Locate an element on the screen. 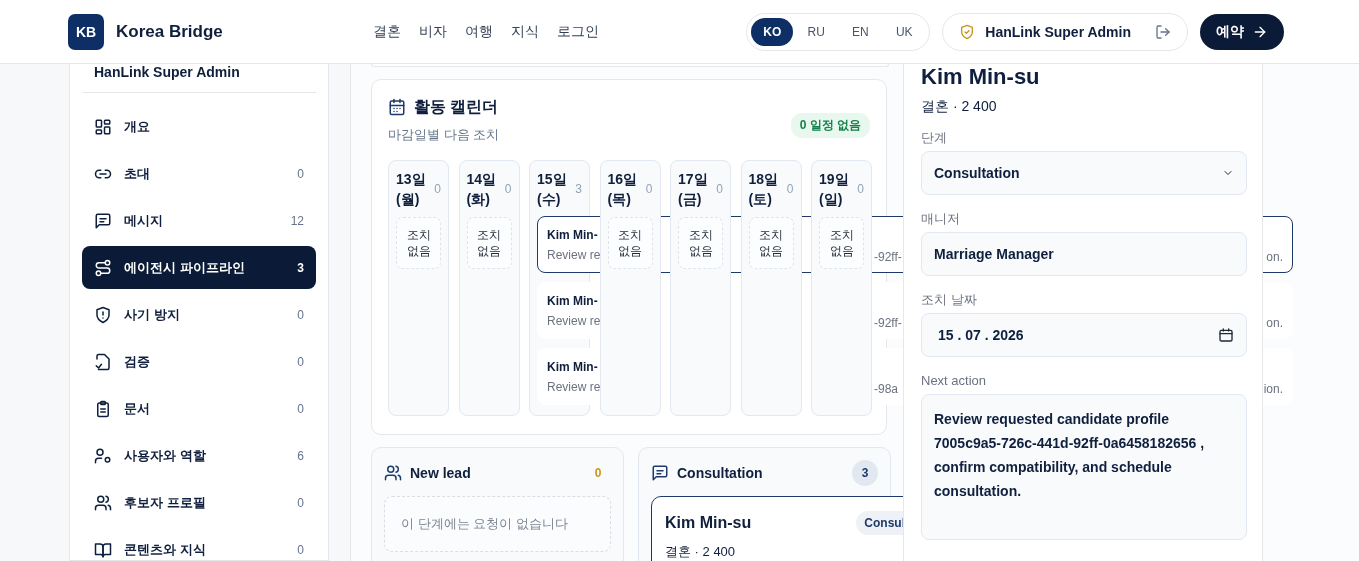 This screenshot has height=561, width=1359. nav-link: 결혼 is located at coordinates (386, 31).